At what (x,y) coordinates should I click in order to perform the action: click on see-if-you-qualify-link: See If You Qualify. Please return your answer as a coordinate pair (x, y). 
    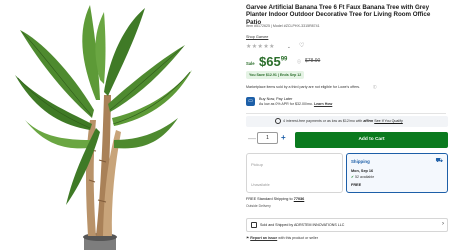
    Looking at the image, I should click on (388, 121).